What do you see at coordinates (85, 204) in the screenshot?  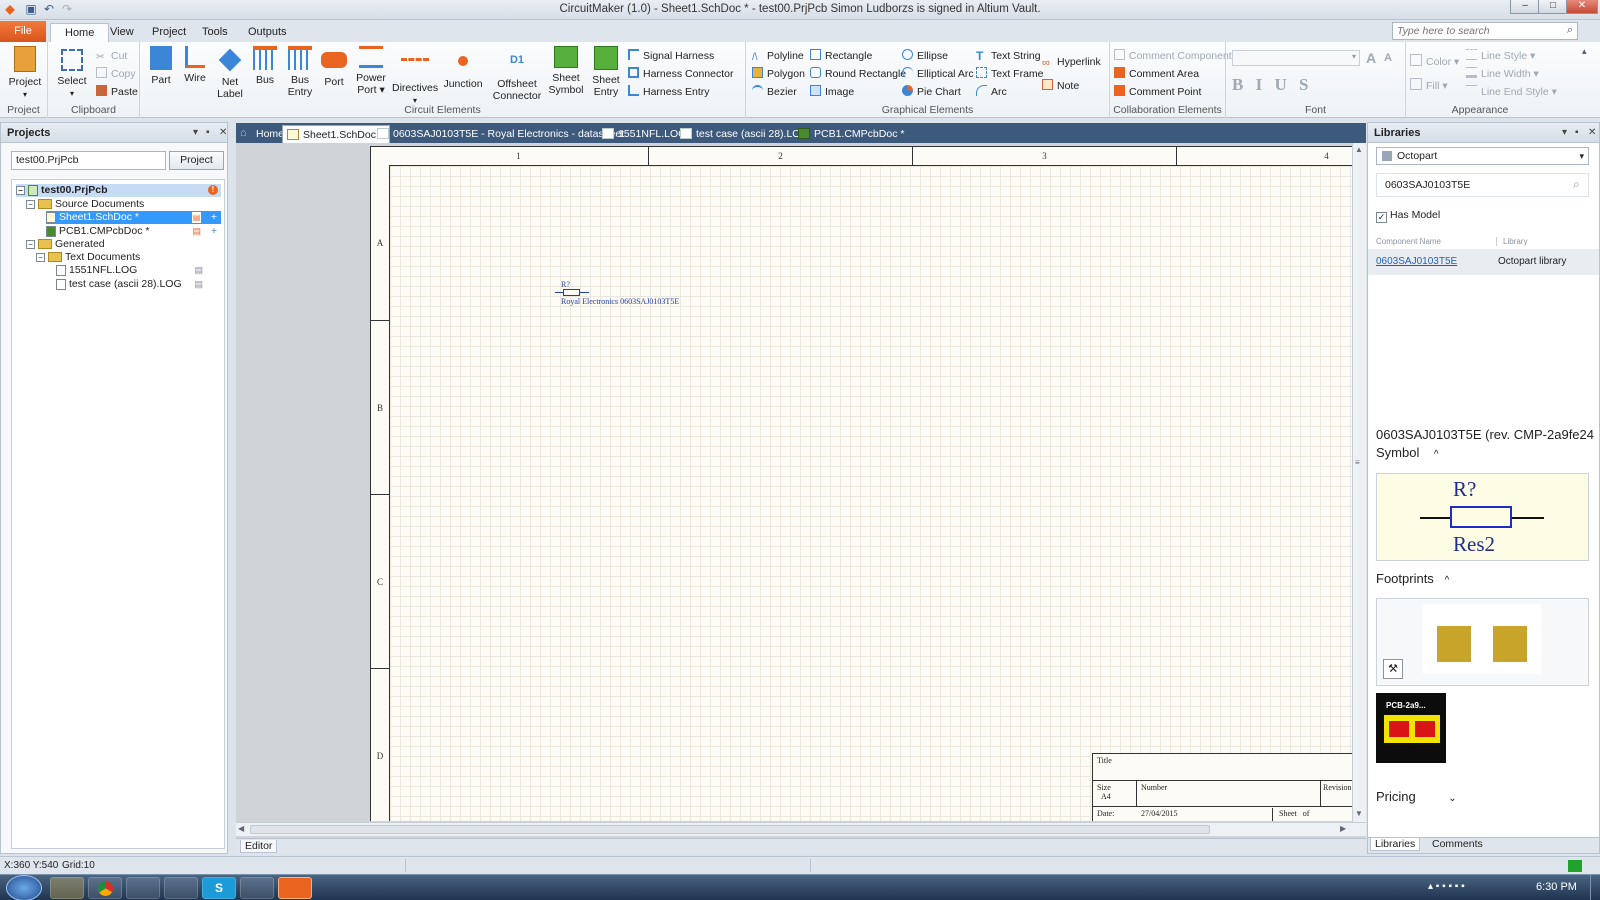 I see `tree-item-source-documents: − Source Documents` at bounding box center [85, 204].